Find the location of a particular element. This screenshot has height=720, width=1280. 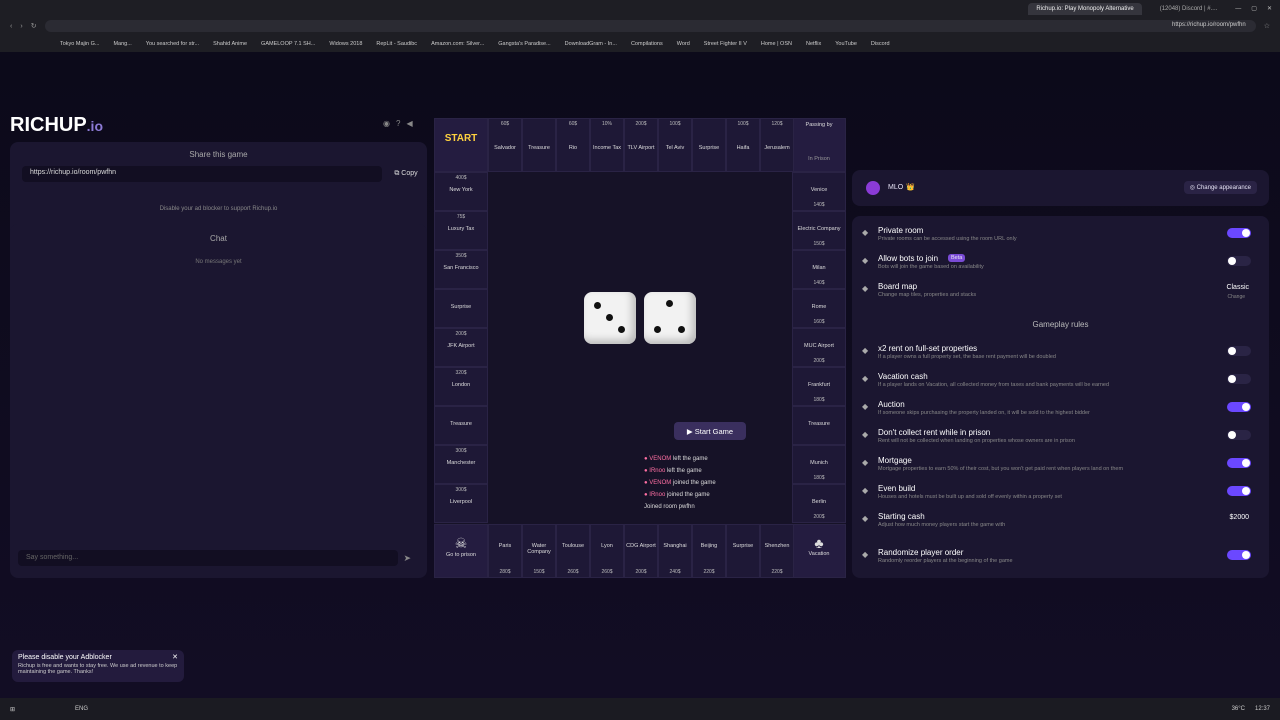

back-icon: ‹ is located at coordinates (11, 26).